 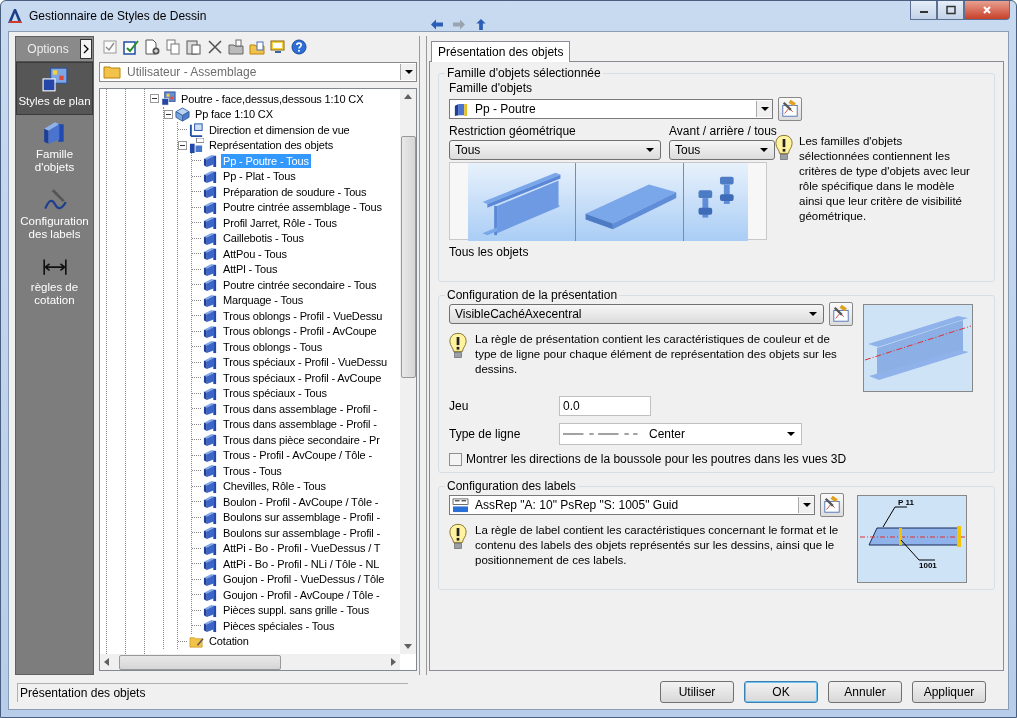 What do you see at coordinates (923, 10) in the screenshot?
I see `minimize-button` at bounding box center [923, 10].